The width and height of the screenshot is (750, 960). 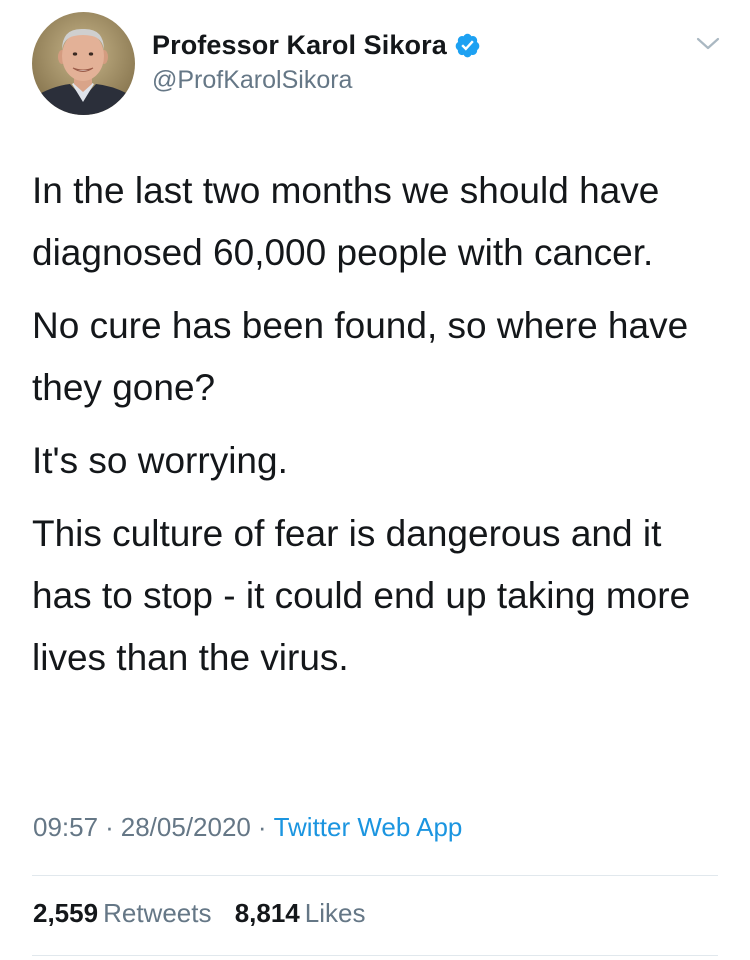 I want to click on tweet-paragraph: It's so worrying., so click(x=160, y=460).